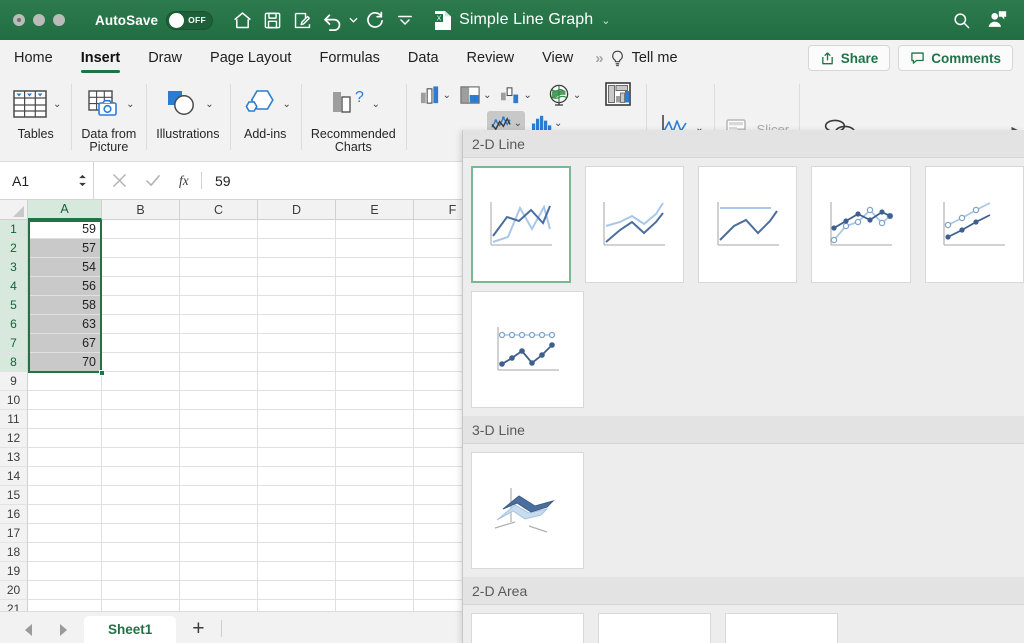 The image size is (1024, 643). What do you see at coordinates (332, 20) in the screenshot?
I see `undo-icon` at bounding box center [332, 20].